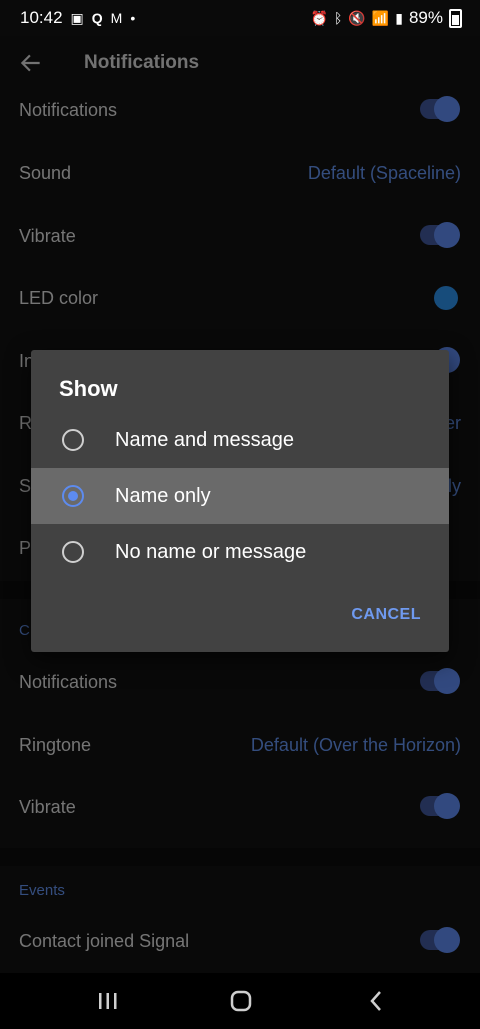 The height and width of the screenshot is (1029, 480). I want to click on option-label: Name and message, so click(204, 440).